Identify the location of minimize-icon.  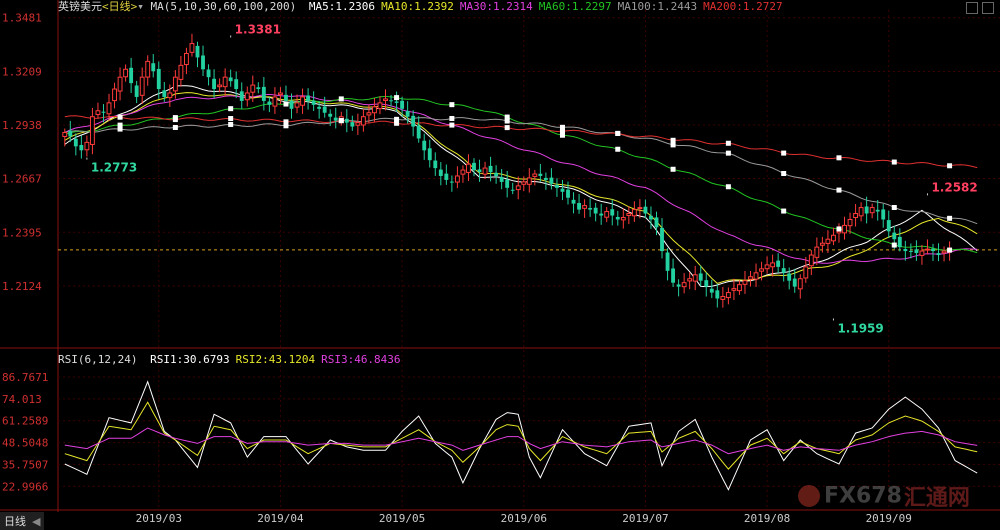
(972, 8).